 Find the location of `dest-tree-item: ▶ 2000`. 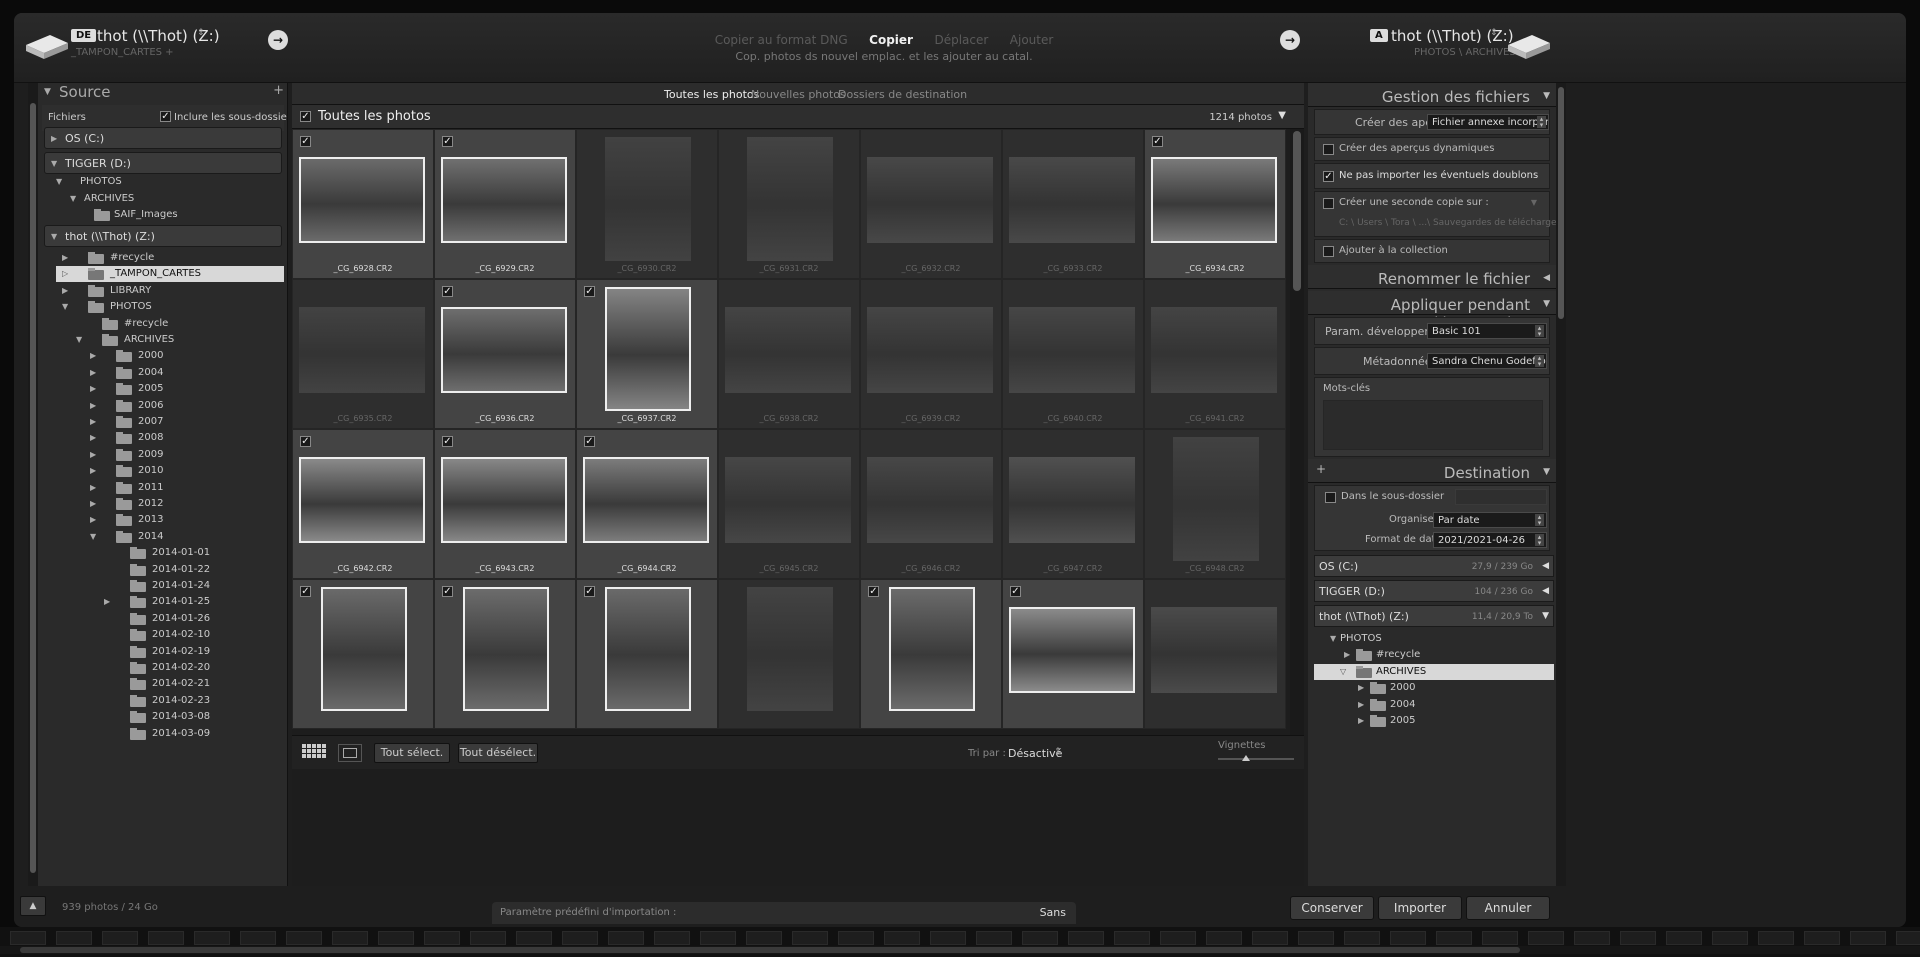

dest-tree-item: ▶ 2000 is located at coordinates (1434, 688).